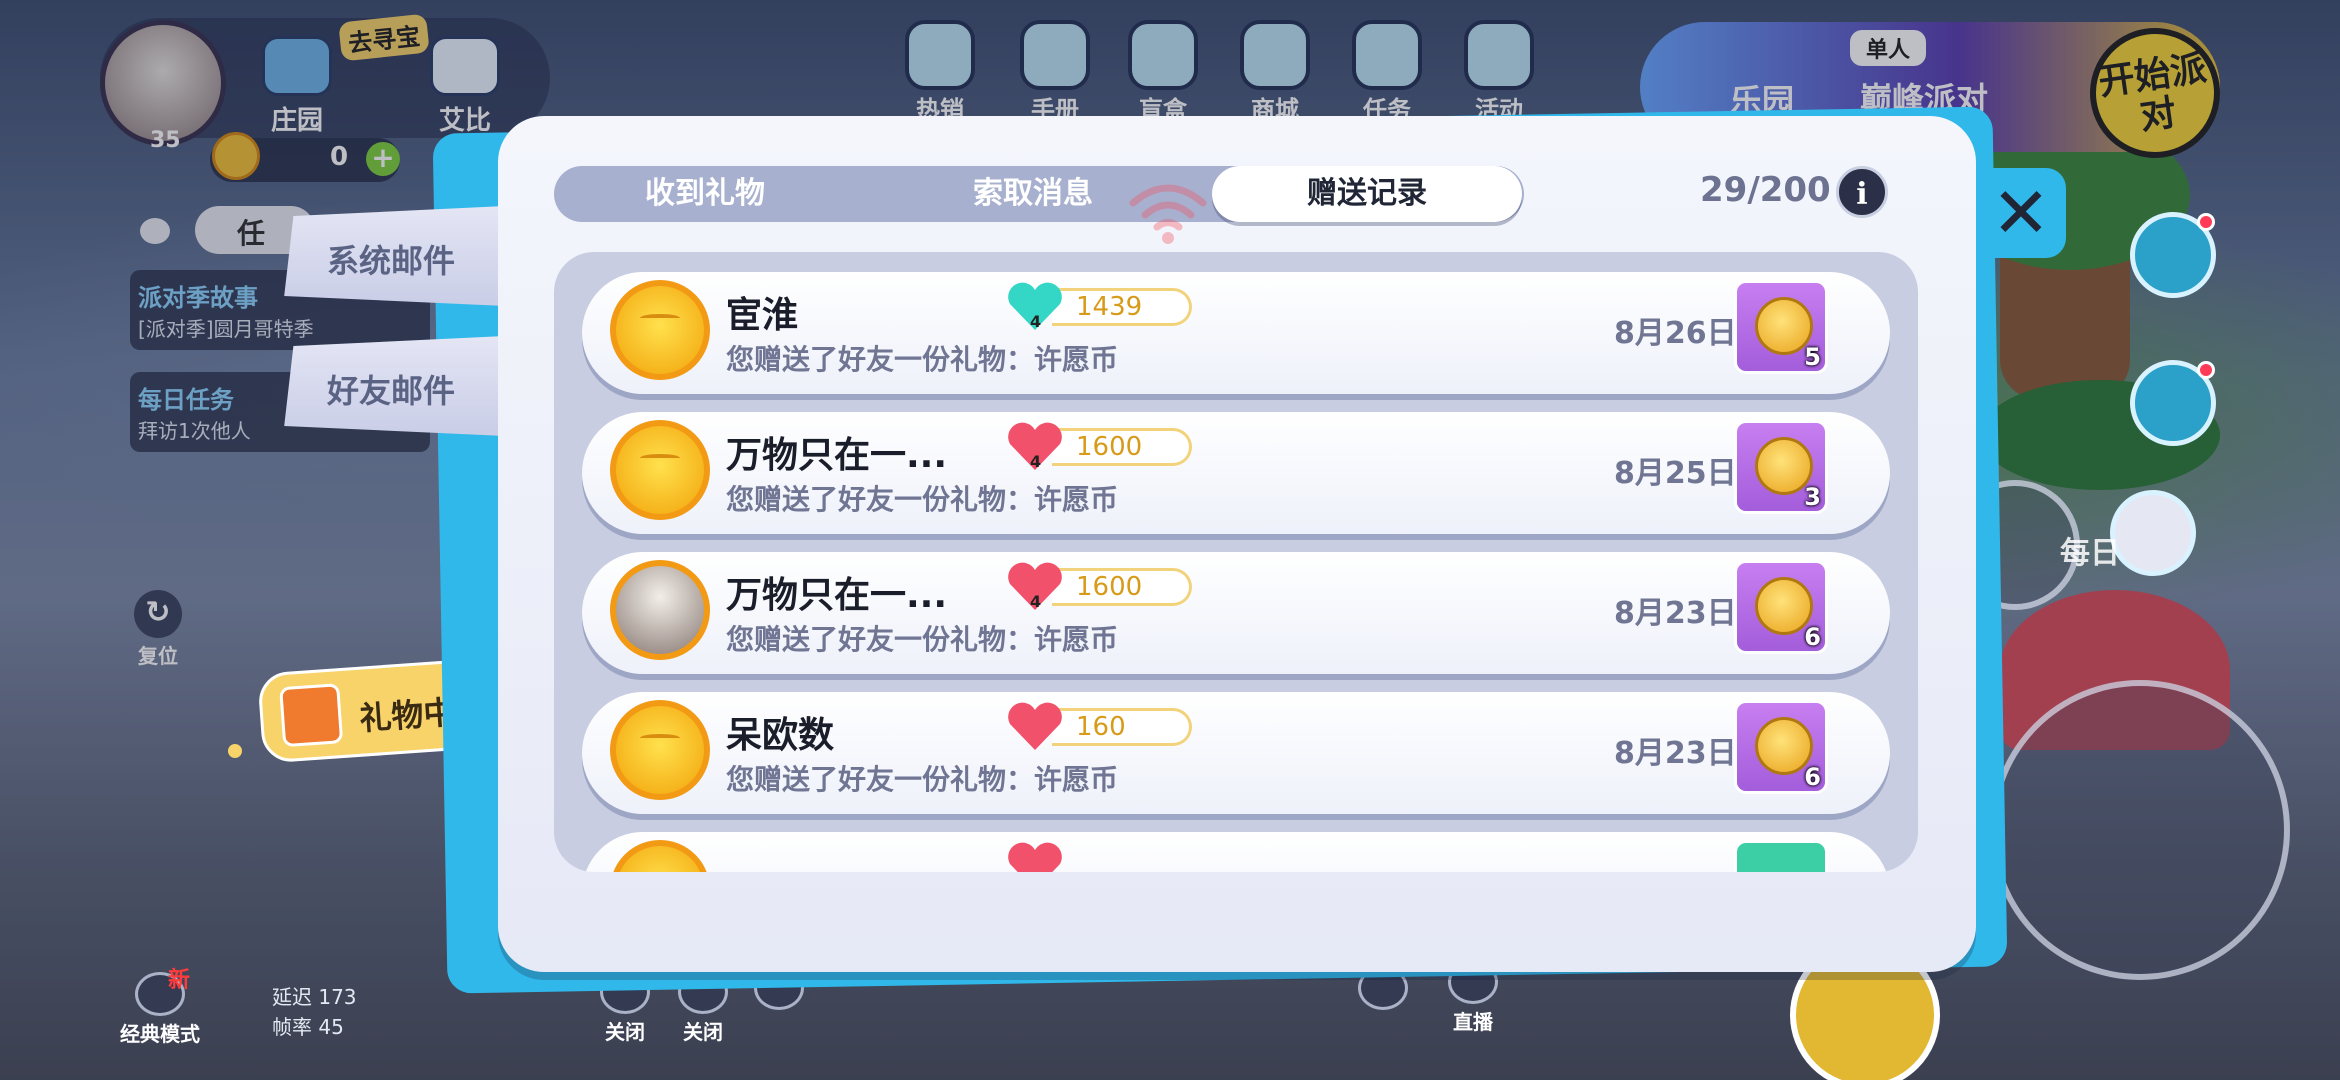 Image resolution: width=2340 pixels, height=1080 pixels. I want to click on gift-count: 3, so click(1812, 497).